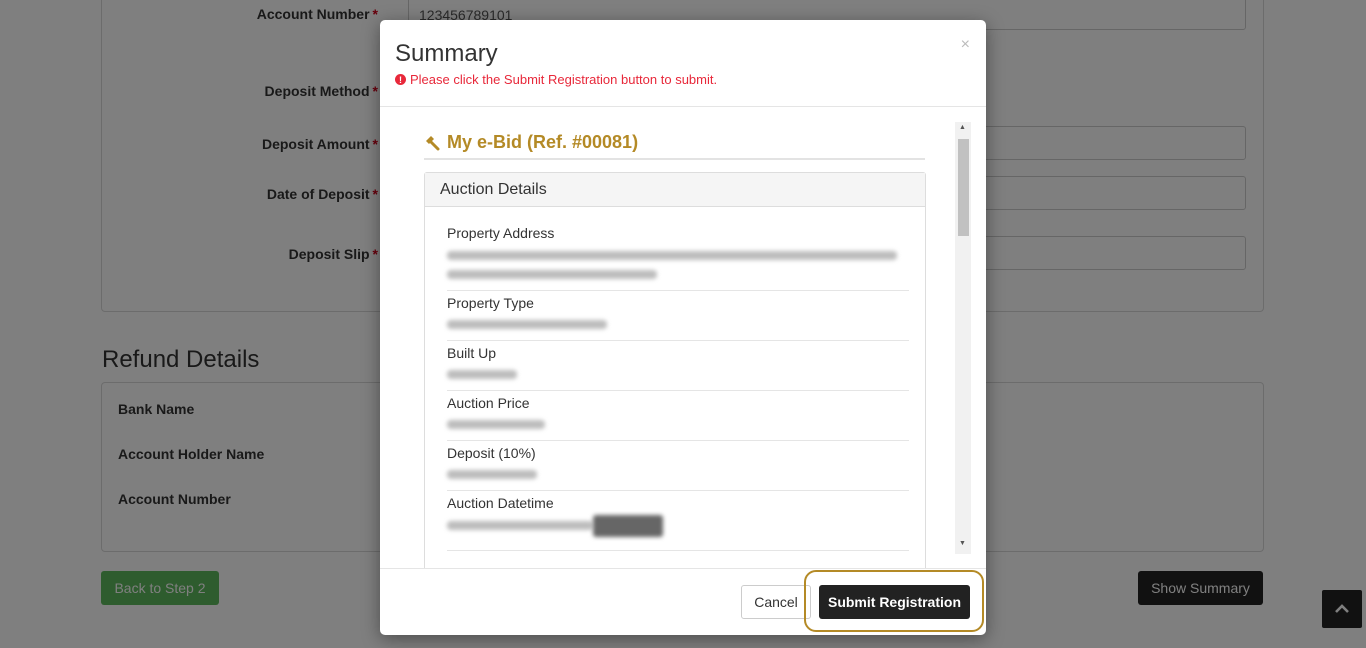 The width and height of the screenshot is (1366, 648). I want to click on redacted-badge, so click(628, 526).